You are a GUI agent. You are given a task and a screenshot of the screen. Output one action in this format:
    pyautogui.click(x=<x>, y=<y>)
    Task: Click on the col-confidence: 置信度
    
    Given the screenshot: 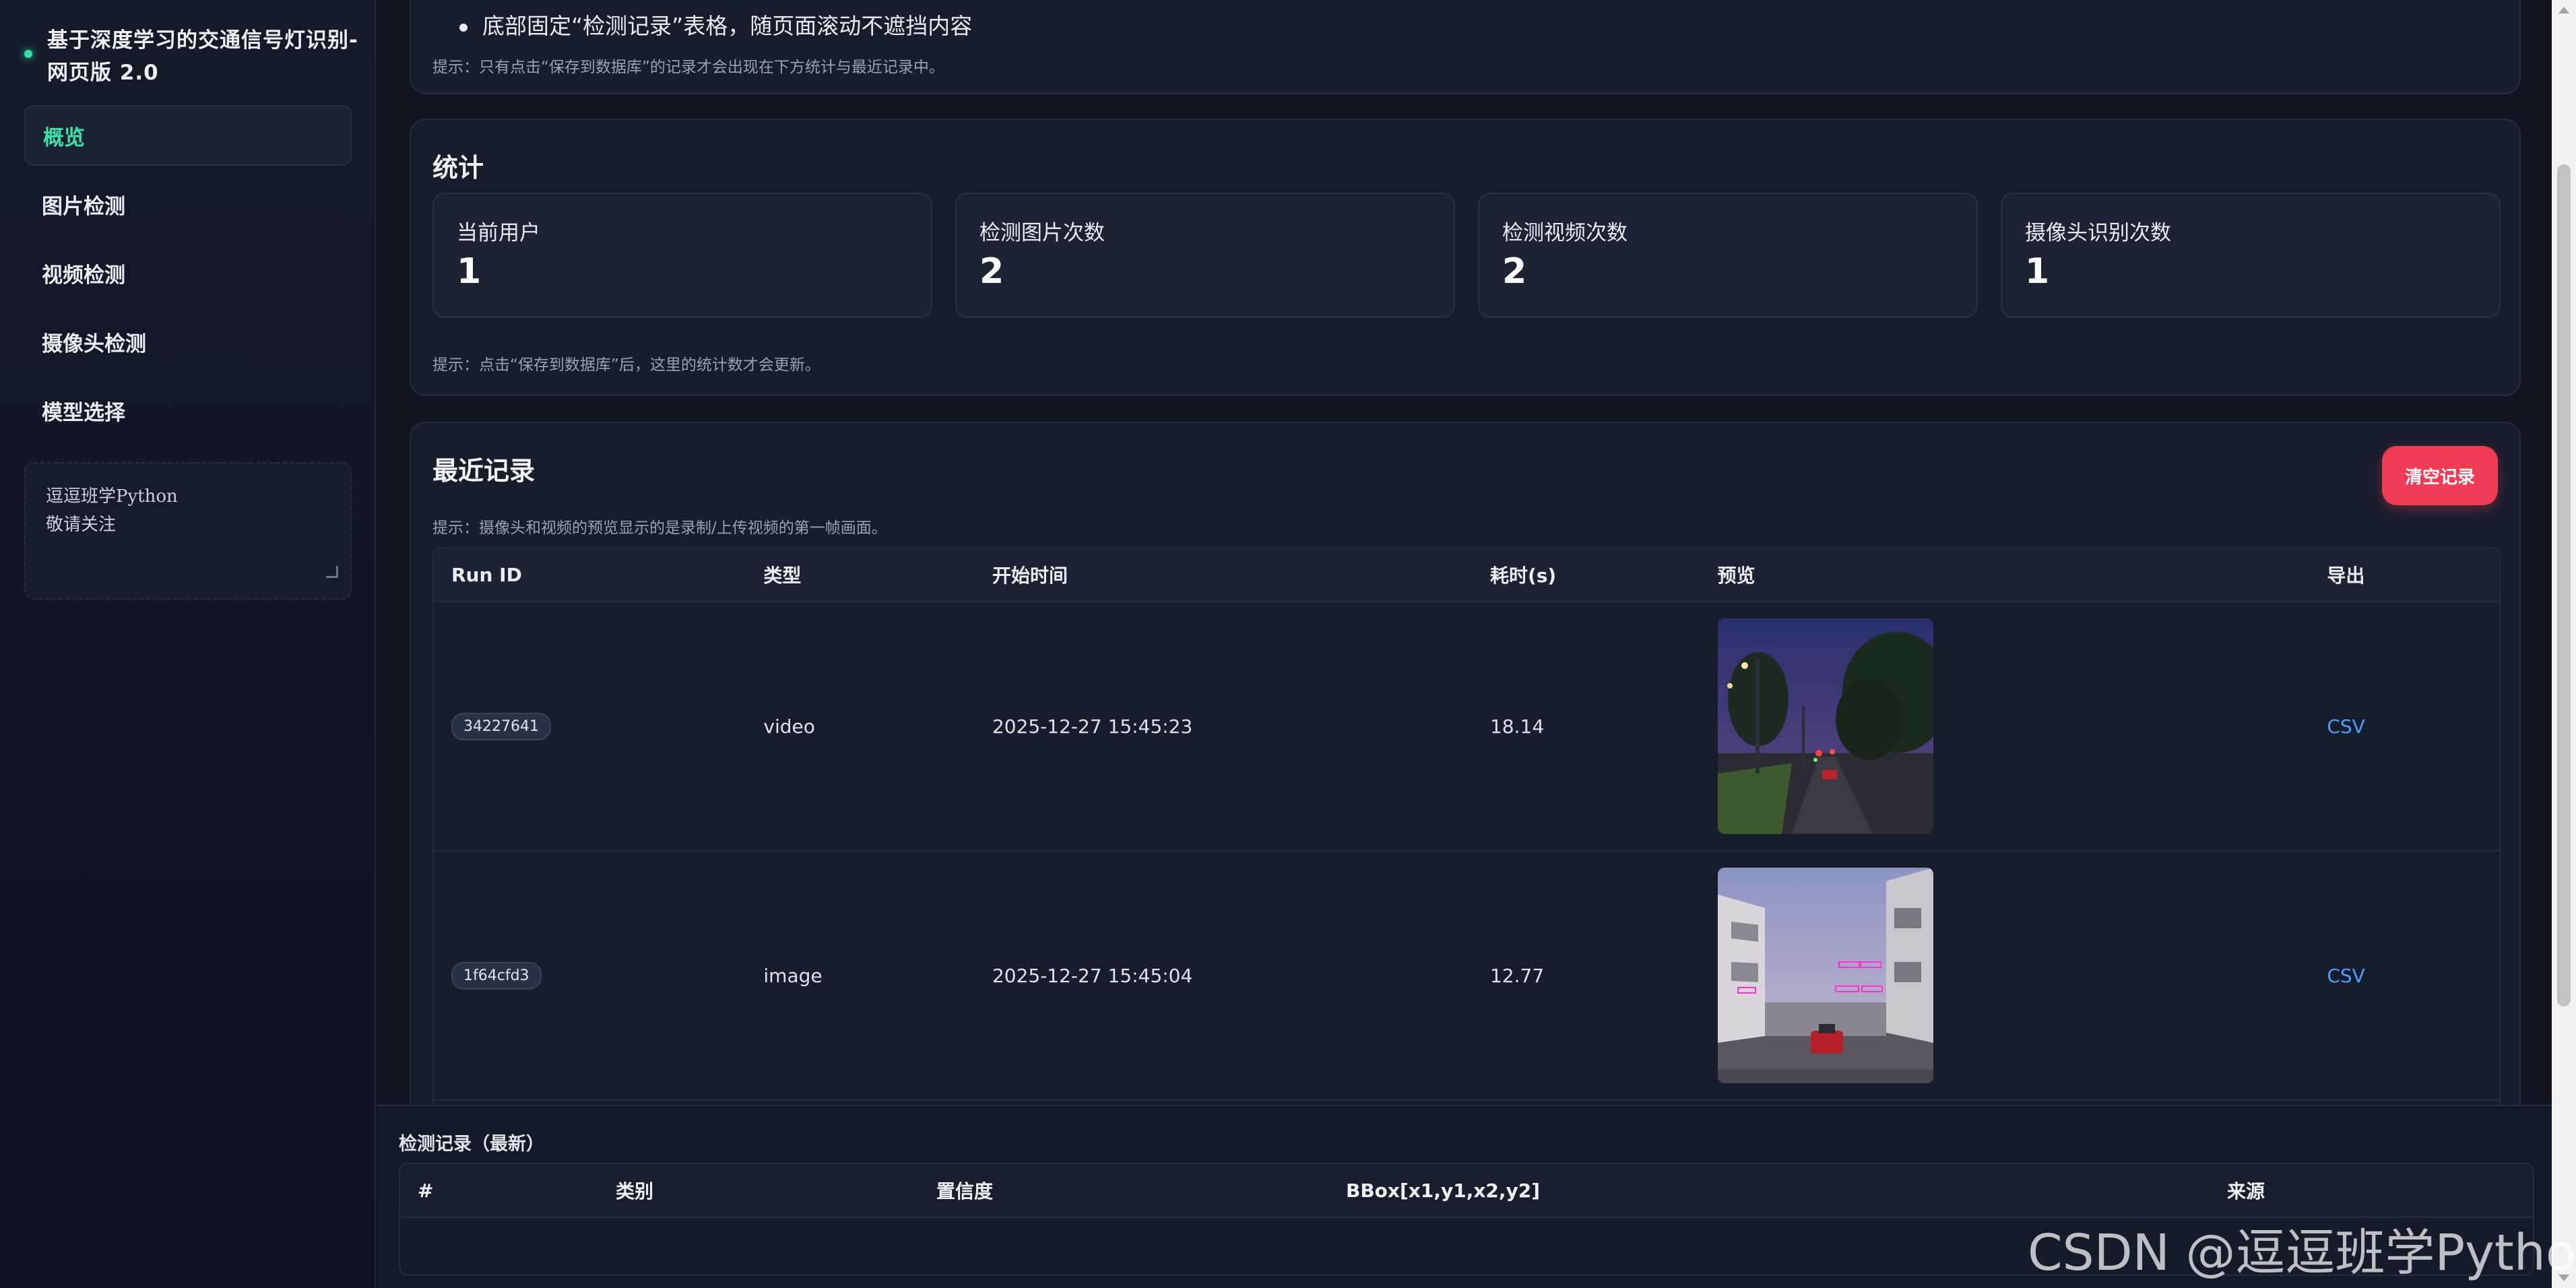 What is the action you would take?
    pyautogui.click(x=965, y=1191)
    